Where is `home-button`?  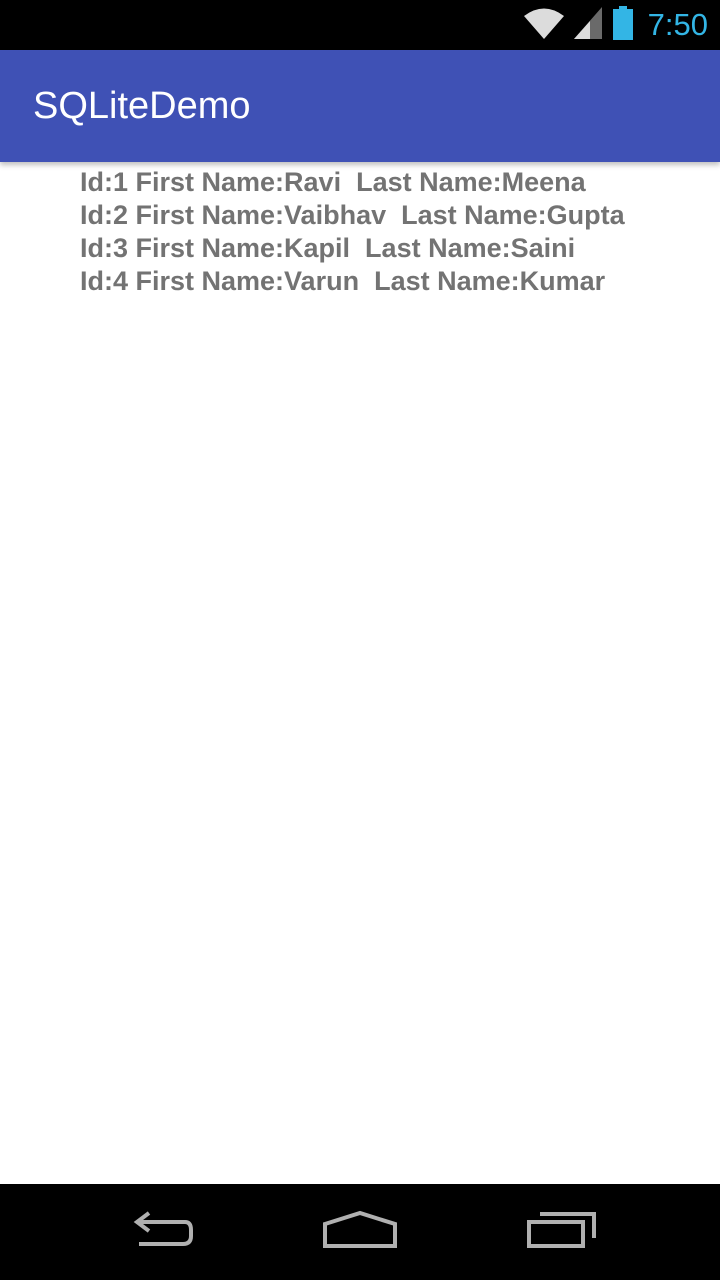
home-button is located at coordinates (360, 1232).